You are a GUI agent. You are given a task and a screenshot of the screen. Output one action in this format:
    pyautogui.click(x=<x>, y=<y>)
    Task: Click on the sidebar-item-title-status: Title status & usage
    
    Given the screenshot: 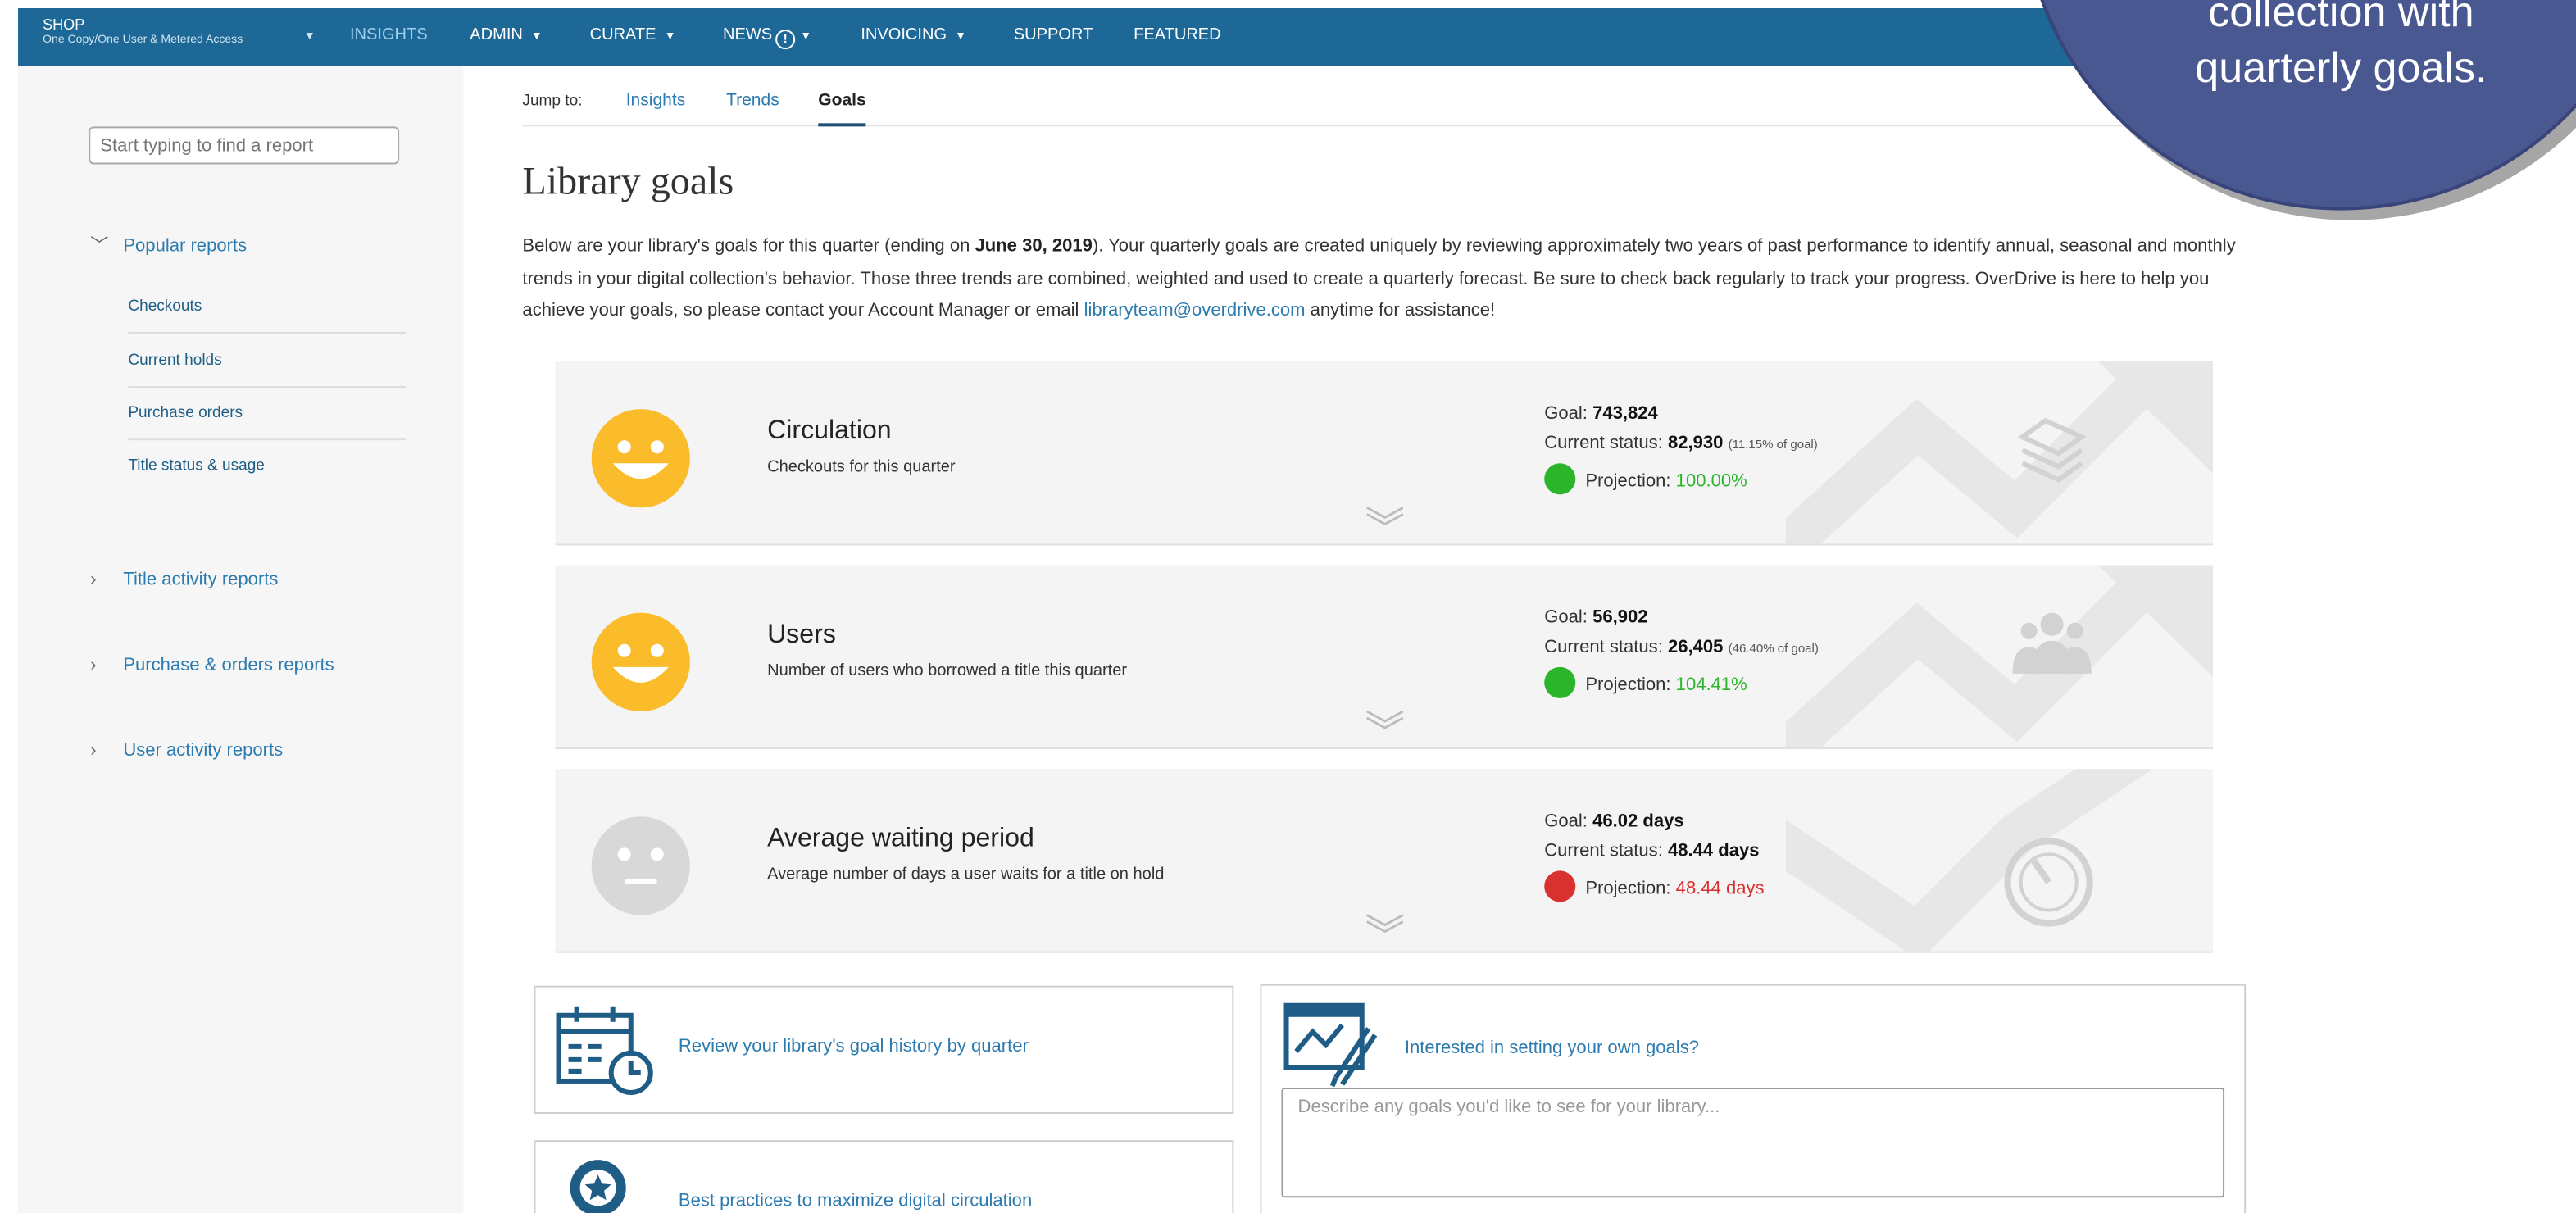 What is the action you would take?
    pyautogui.click(x=267, y=466)
    